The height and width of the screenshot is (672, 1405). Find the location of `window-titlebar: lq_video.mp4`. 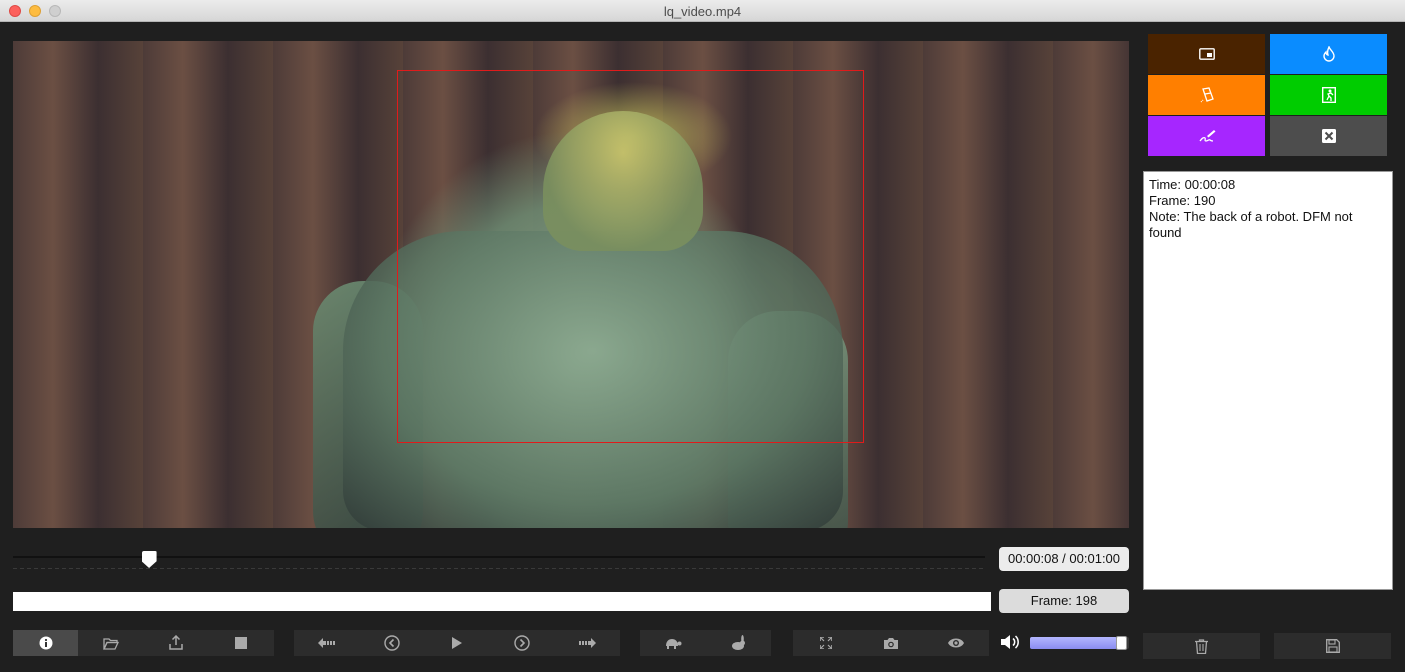

window-titlebar: lq_video.mp4 is located at coordinates (702, 11).